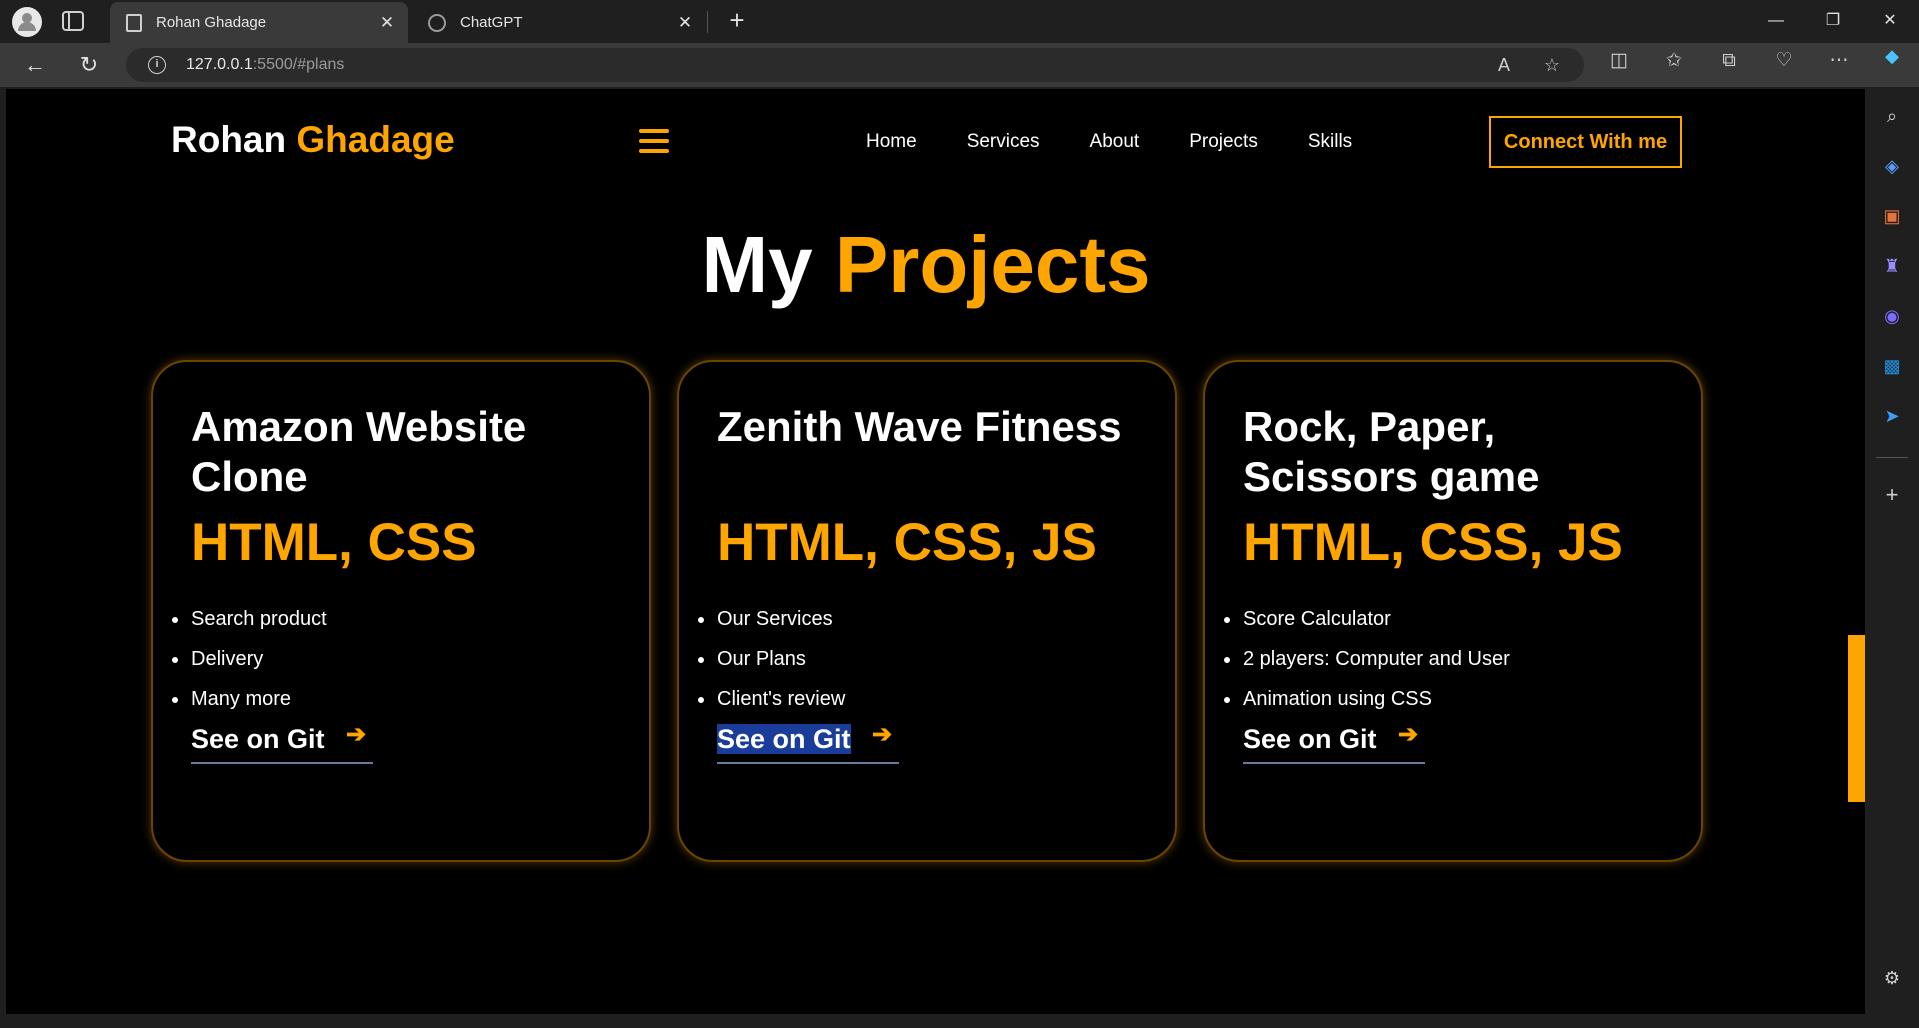 This screenshot has height=1028, width=1919. What do you see at coordinates (1892, 216) in the screenshot?
I see `tools-icon: ▣` at bounding box center [1892, 216].